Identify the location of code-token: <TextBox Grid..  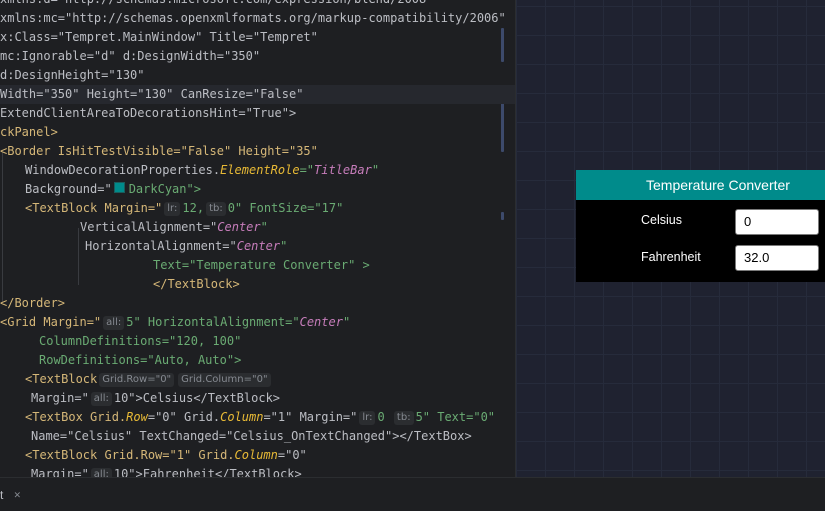
(76, 417).